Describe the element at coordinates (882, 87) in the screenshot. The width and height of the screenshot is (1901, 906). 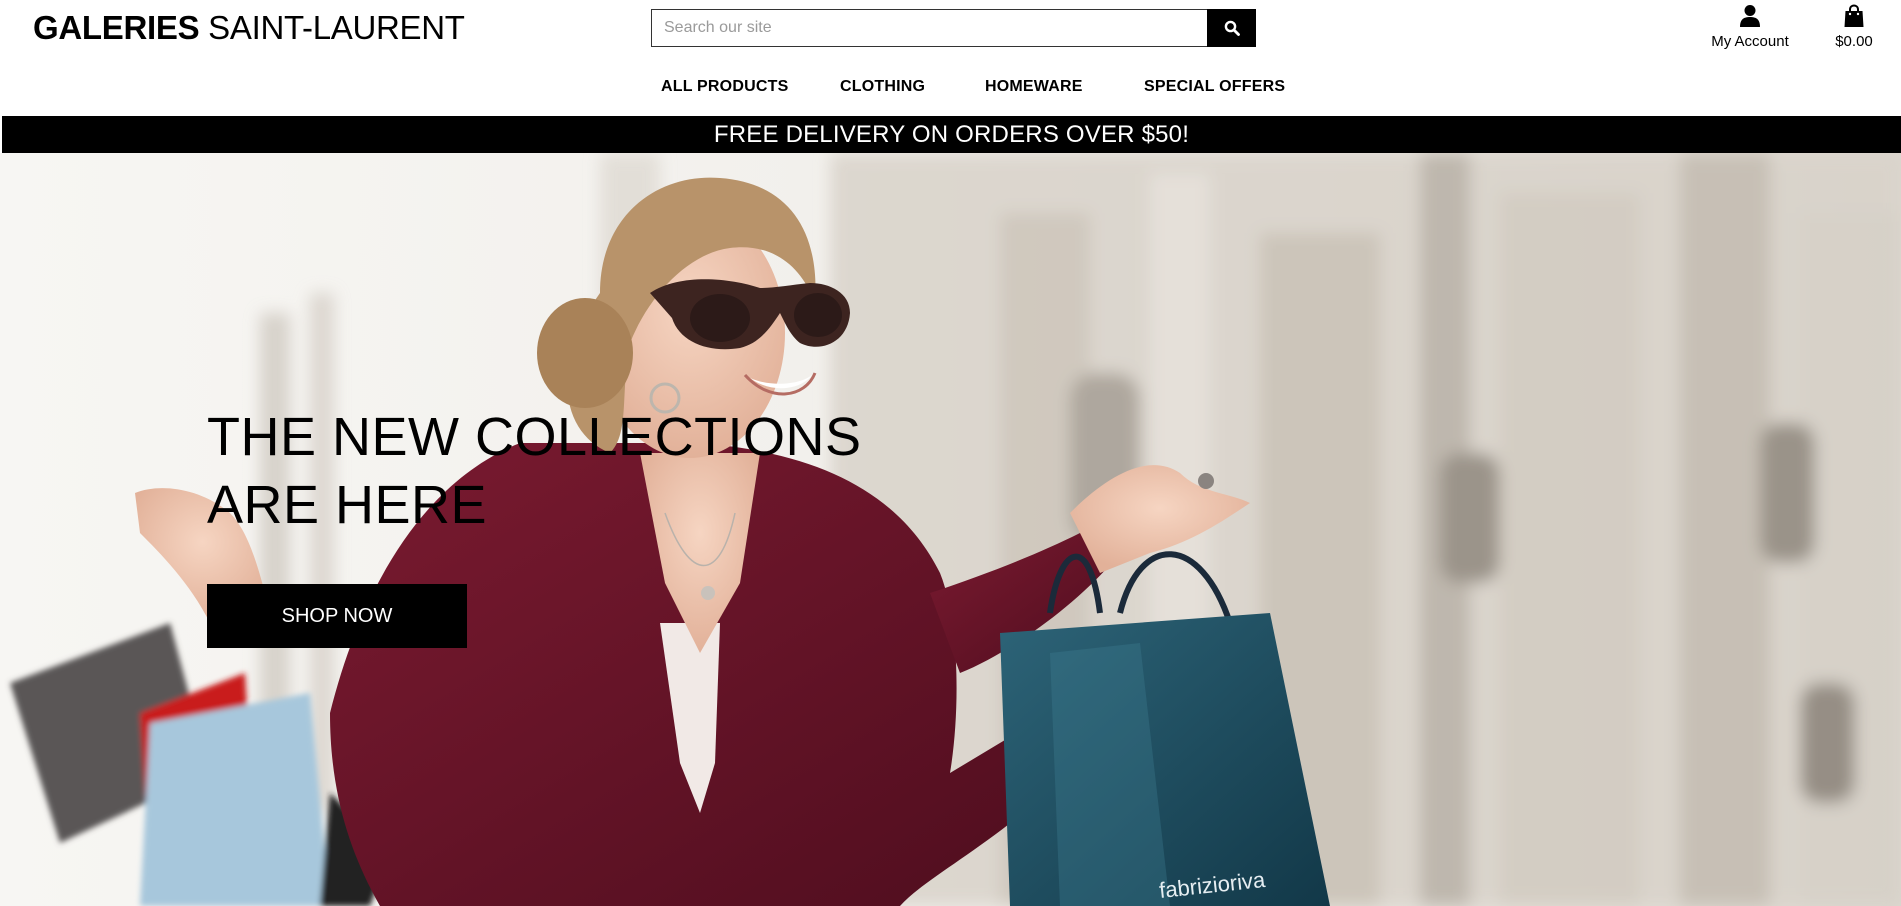
I see `nav-item-clothing: CLOTHING` at that location.